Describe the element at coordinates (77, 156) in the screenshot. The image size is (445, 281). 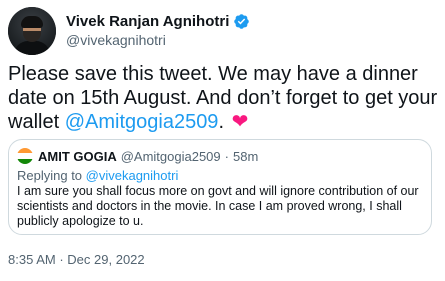
I see `quoted-author-name: AMIT GOGIA` at that location.